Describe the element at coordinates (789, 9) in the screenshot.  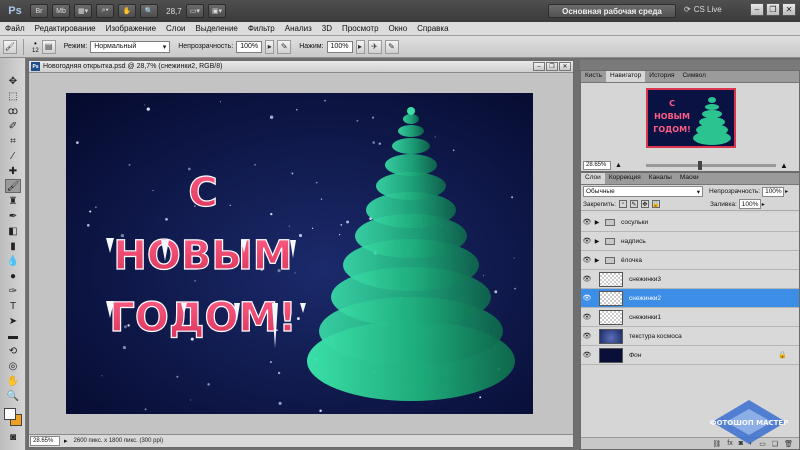
I see `close-button: ✕` at that location.